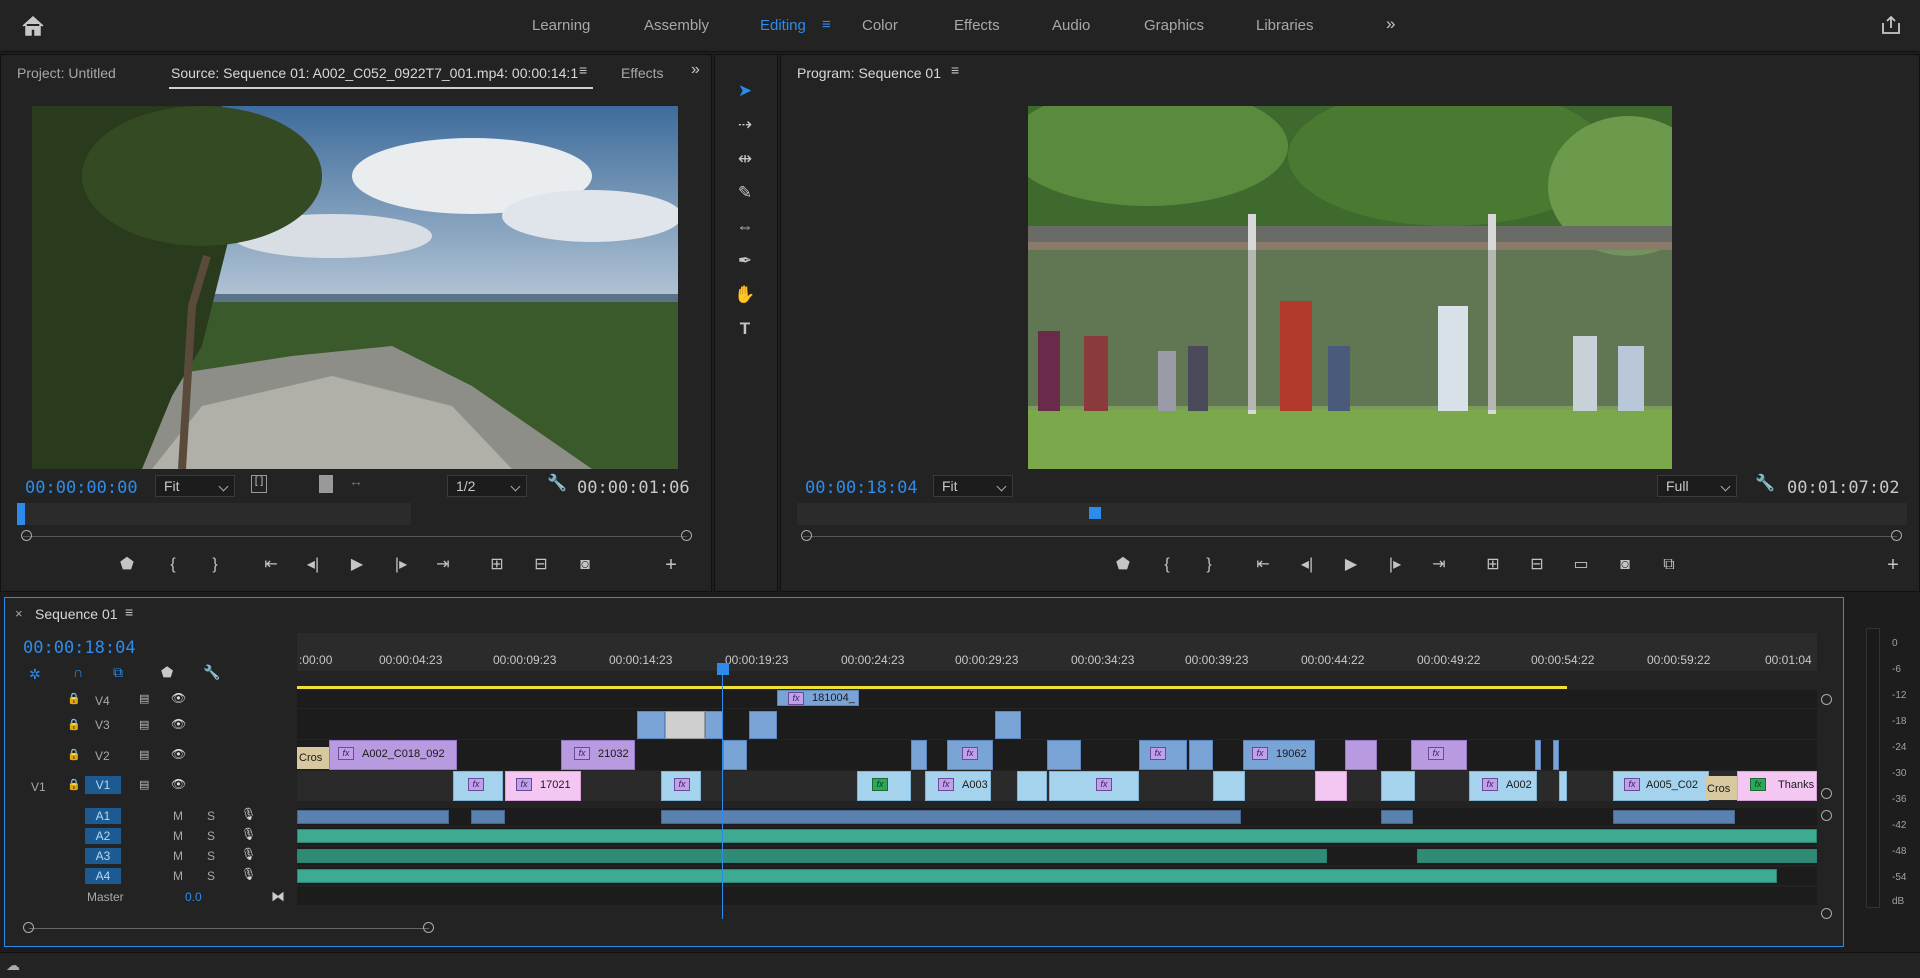 The image size is (1920, 978). What do you see at coordinates (671, 565) in the screenshot?
I see `button-editor-icon: +` at bounding box center [671, 565].